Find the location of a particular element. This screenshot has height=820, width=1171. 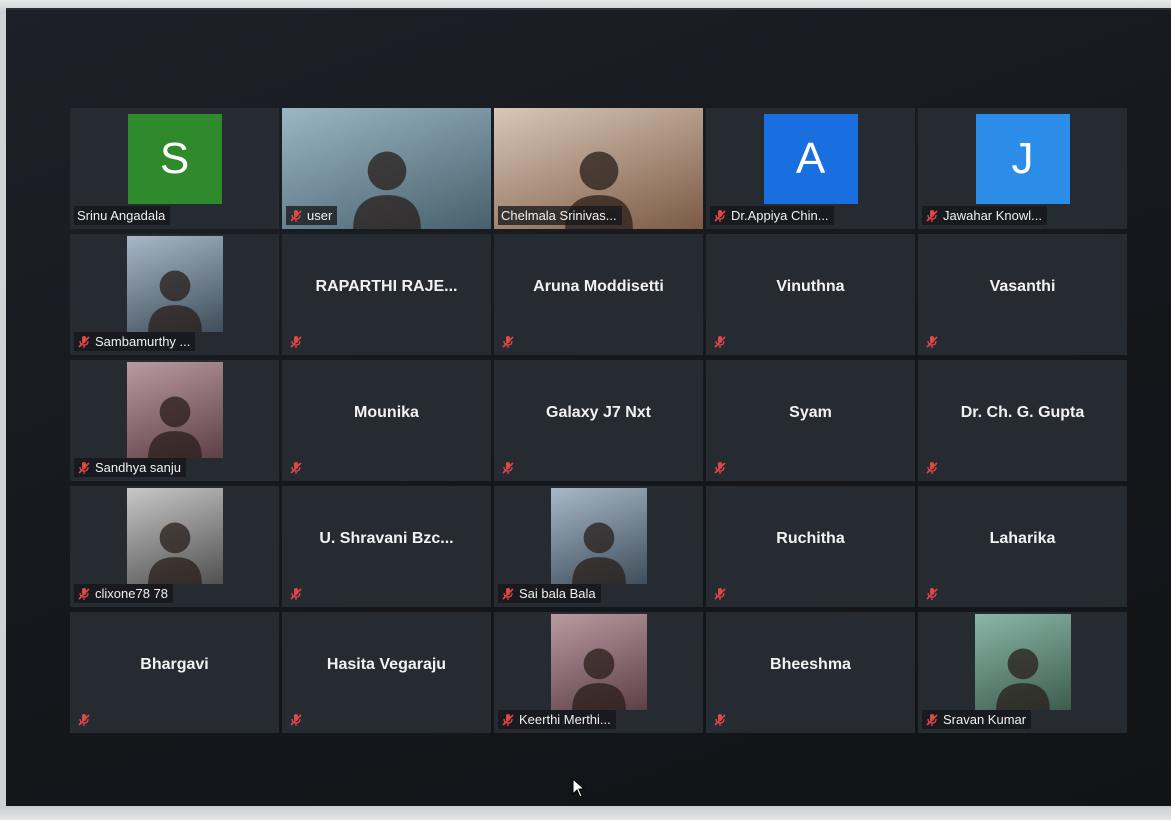

participant-tile: Vasanthi is located at coordinates (1022, 294).